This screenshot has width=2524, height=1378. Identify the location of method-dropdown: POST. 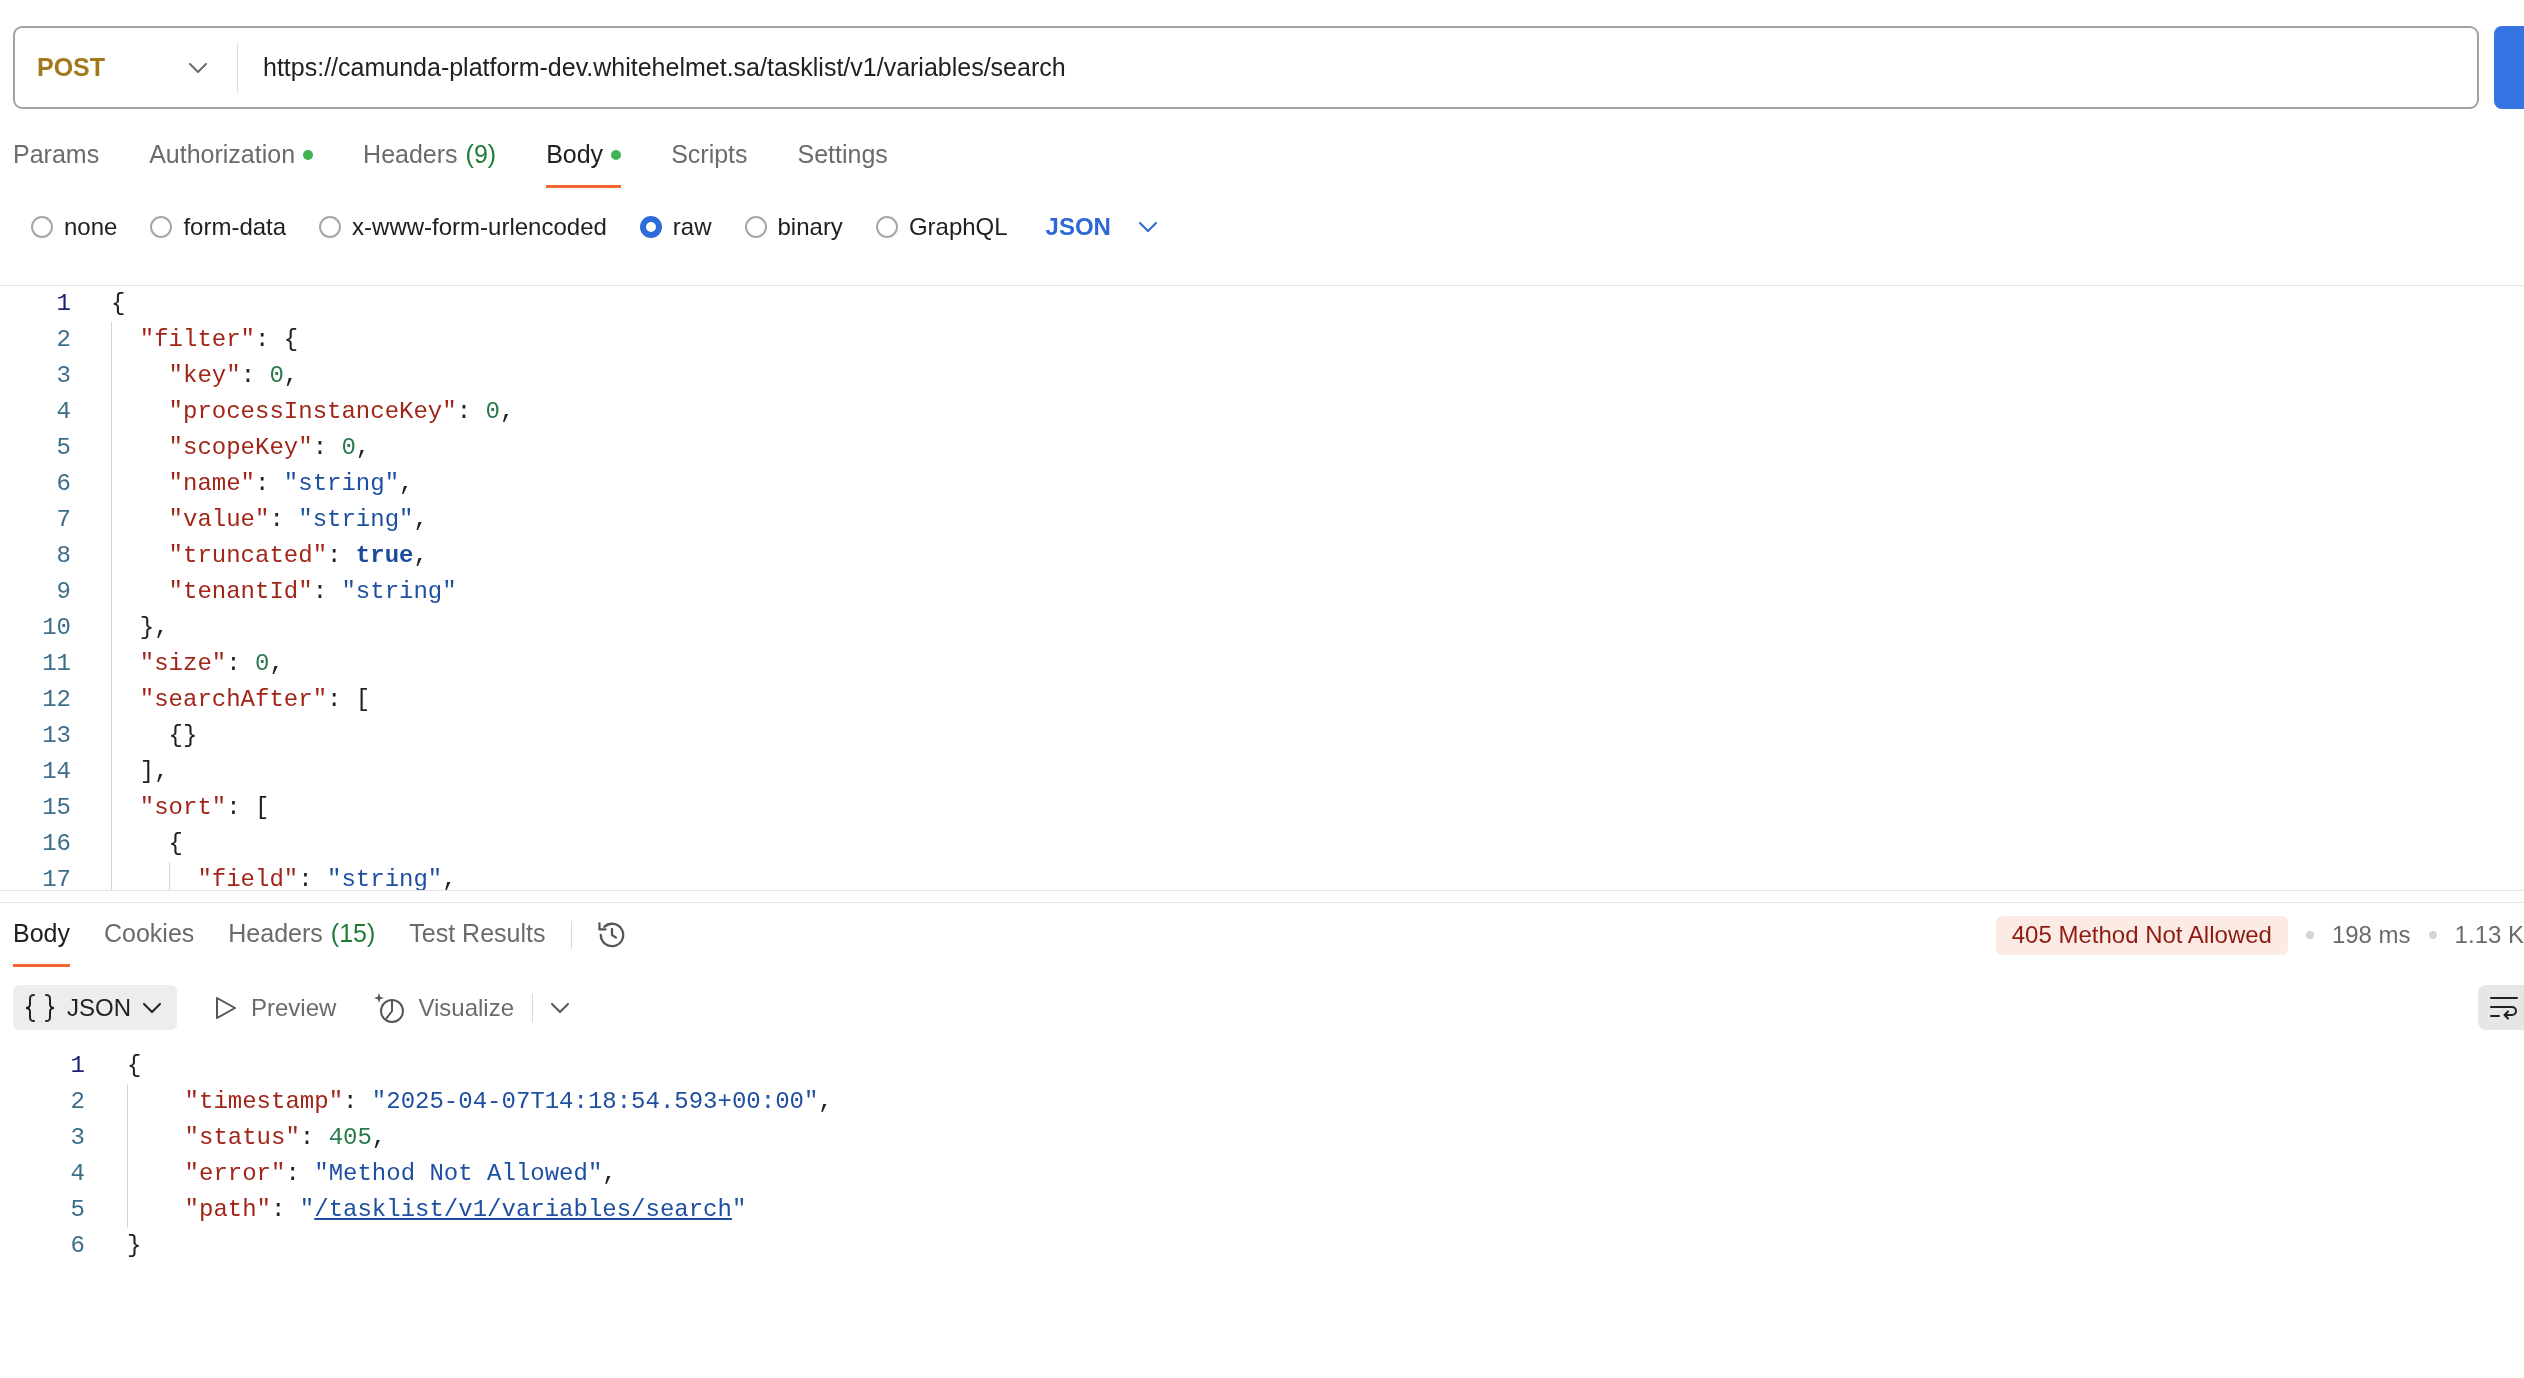
(126, 67).